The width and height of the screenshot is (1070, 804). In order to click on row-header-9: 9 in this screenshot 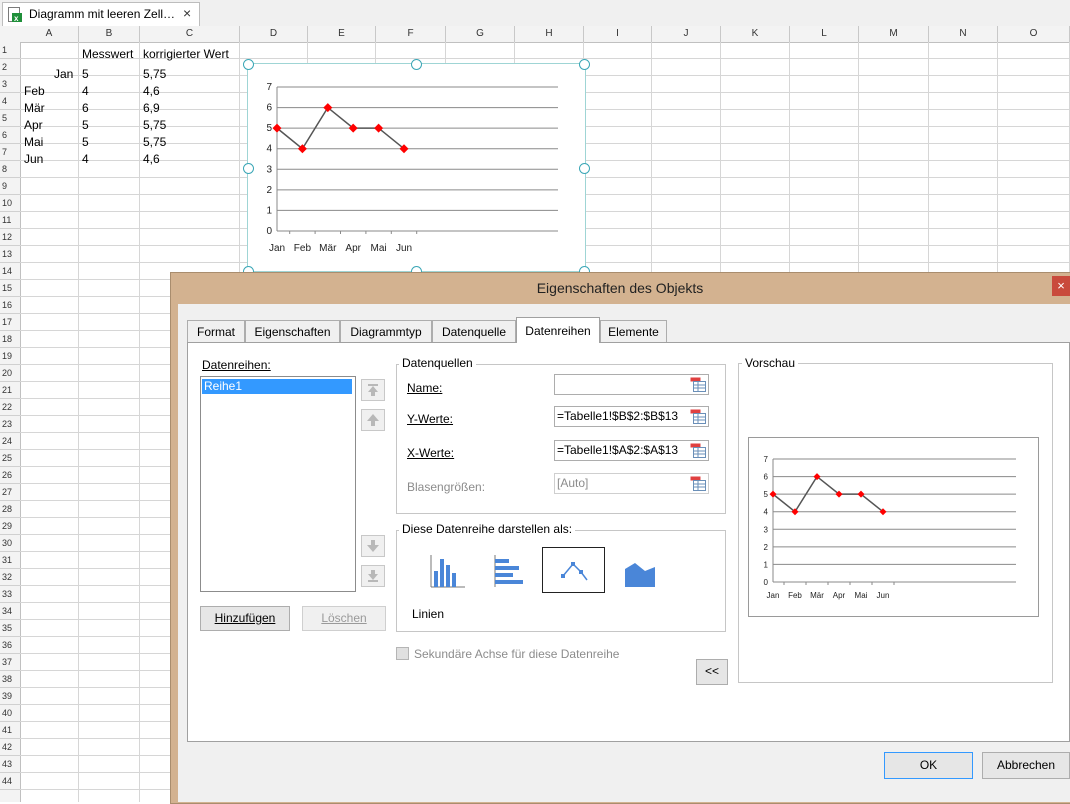, I will do `click(10, 186)`.